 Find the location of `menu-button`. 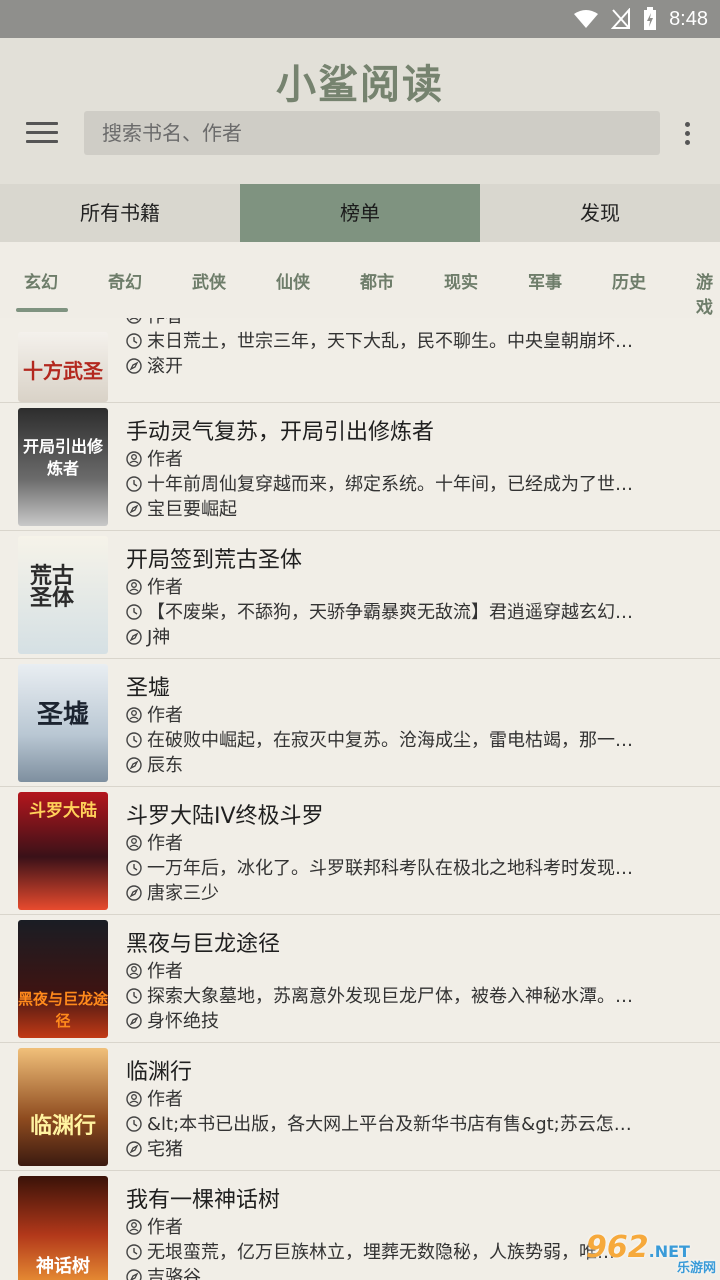

menu-button is located at coordinates (42, 134).